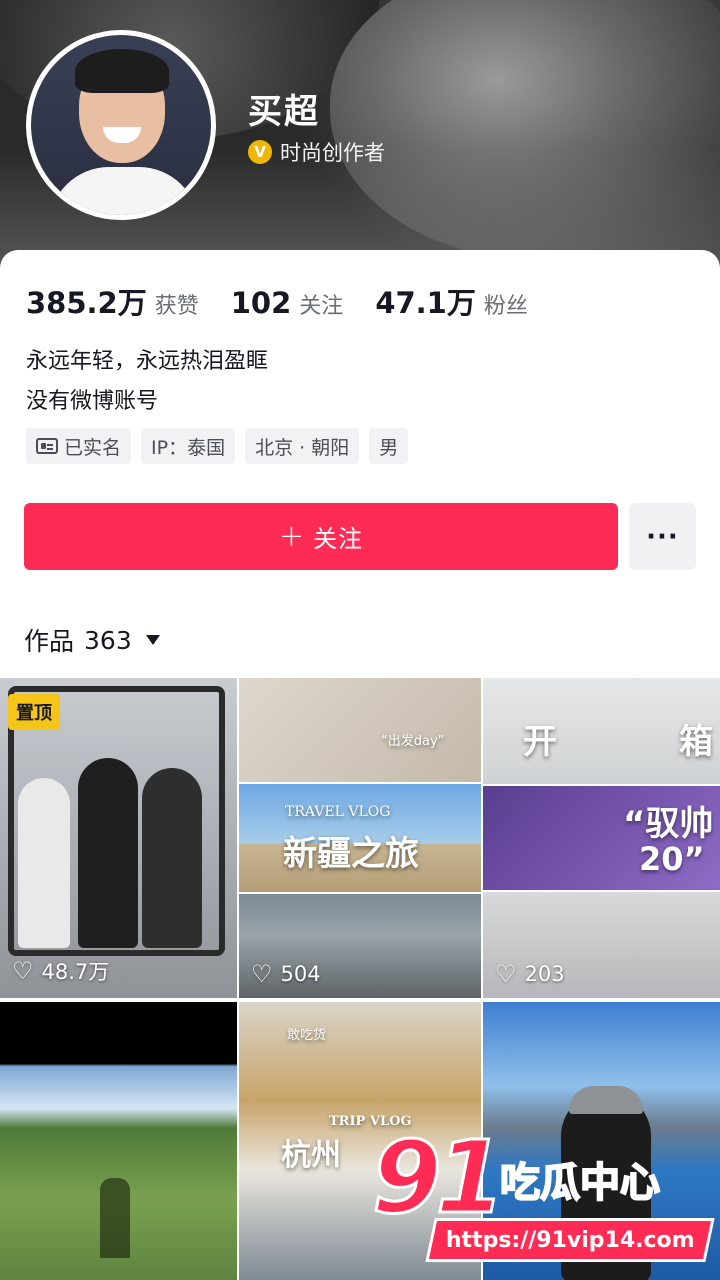  Describe the element at coordinates (147, 382) in the screenshot. I see `bio: 永远年轻，永远热泪盈眶 没有微博账号` at that location.